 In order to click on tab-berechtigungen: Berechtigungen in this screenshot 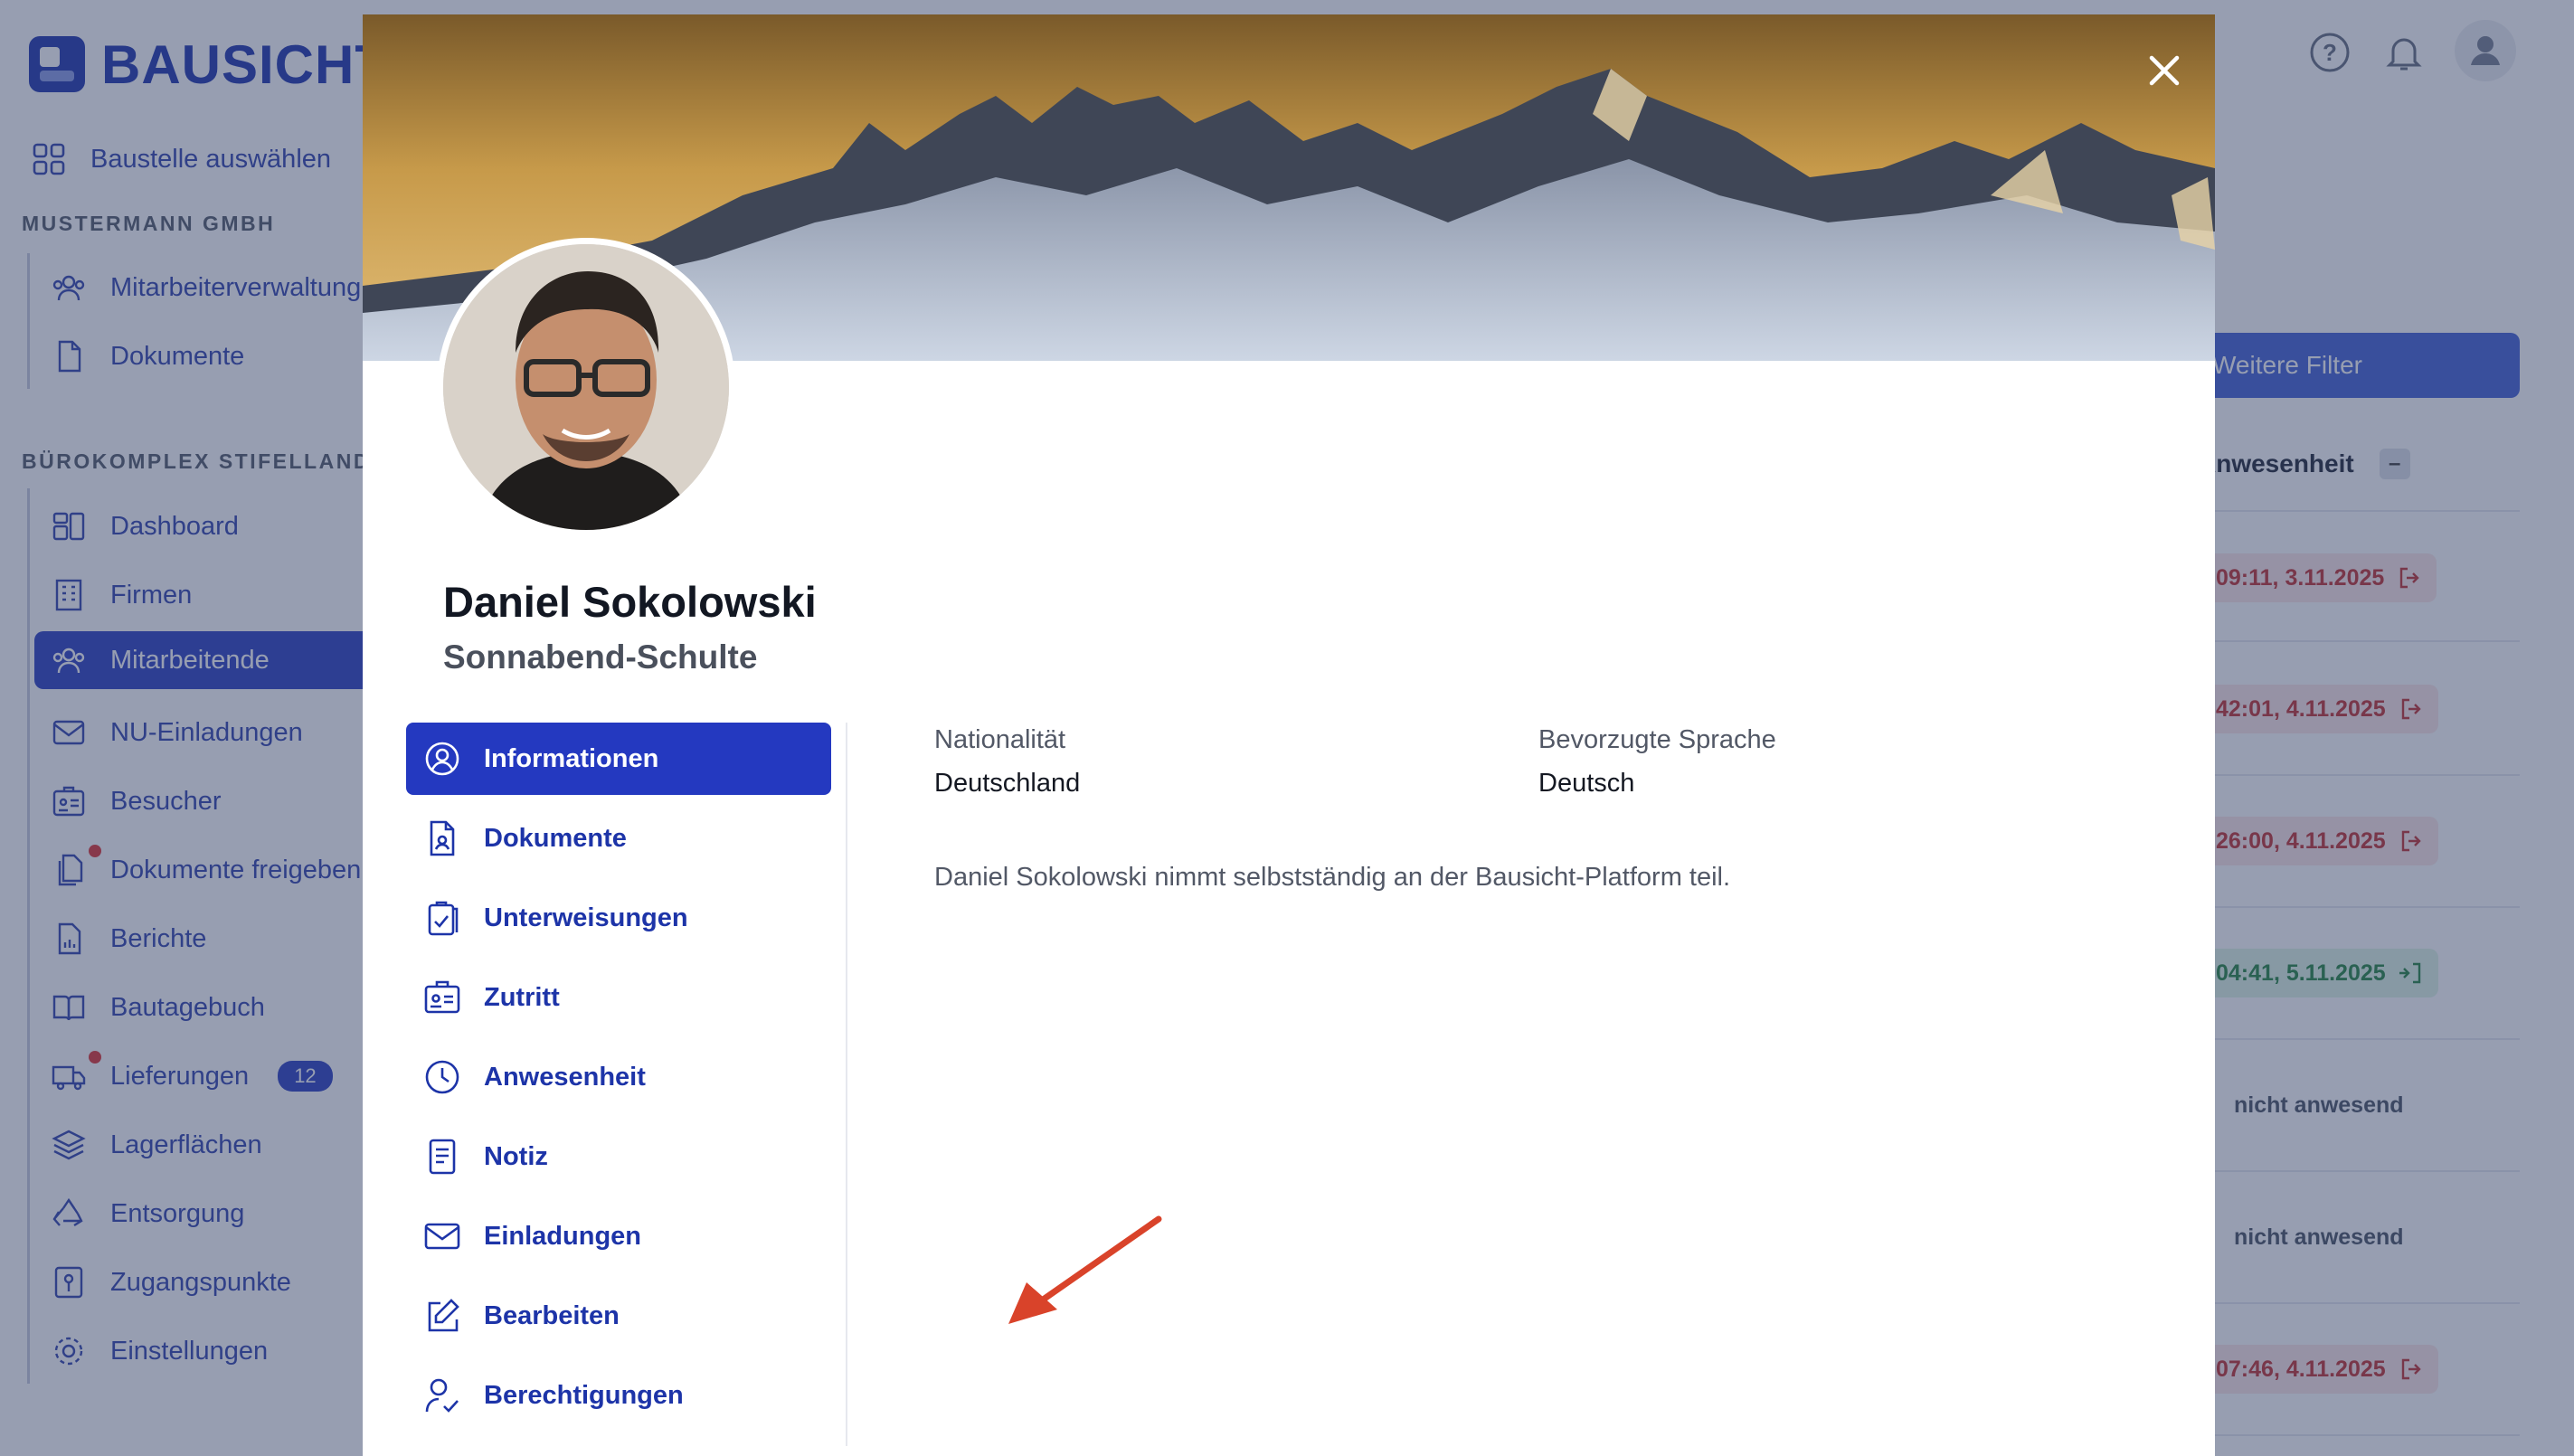, I will do `click(618, 1395)`.